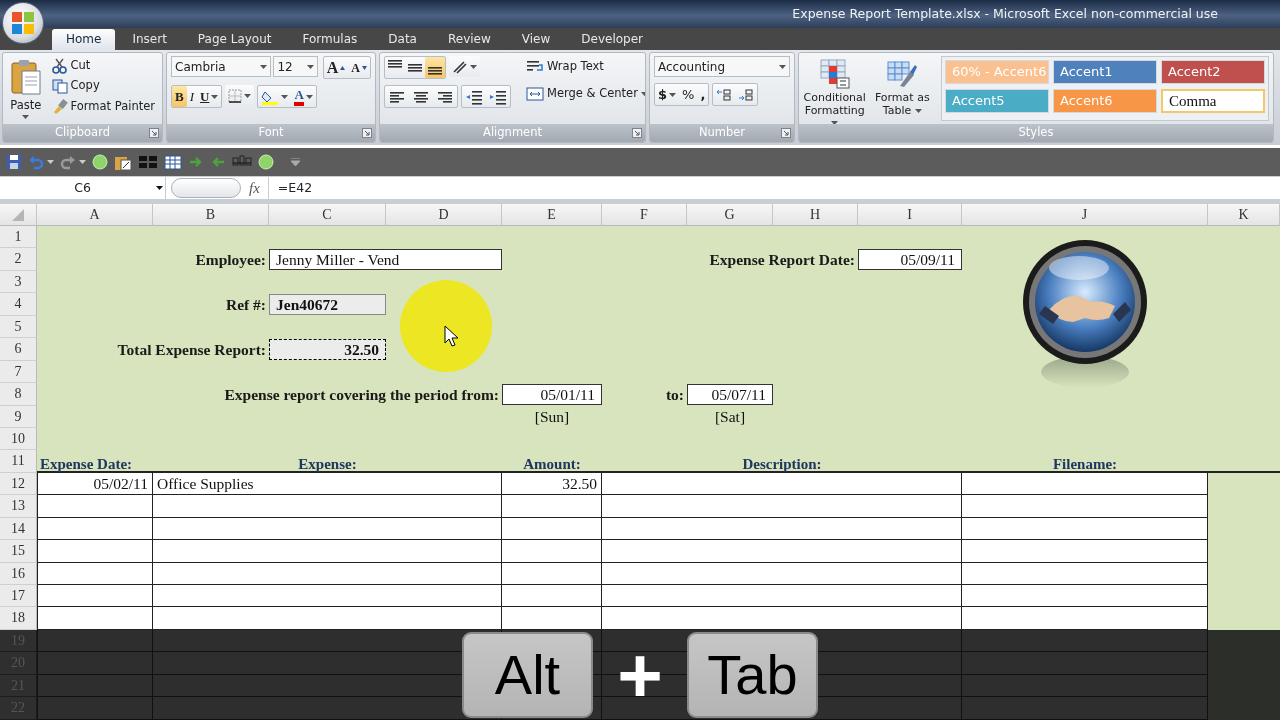  Describe the element at coordinates (527, 675) in the screenshot. I see `keycap-toast: Alt` at that location.